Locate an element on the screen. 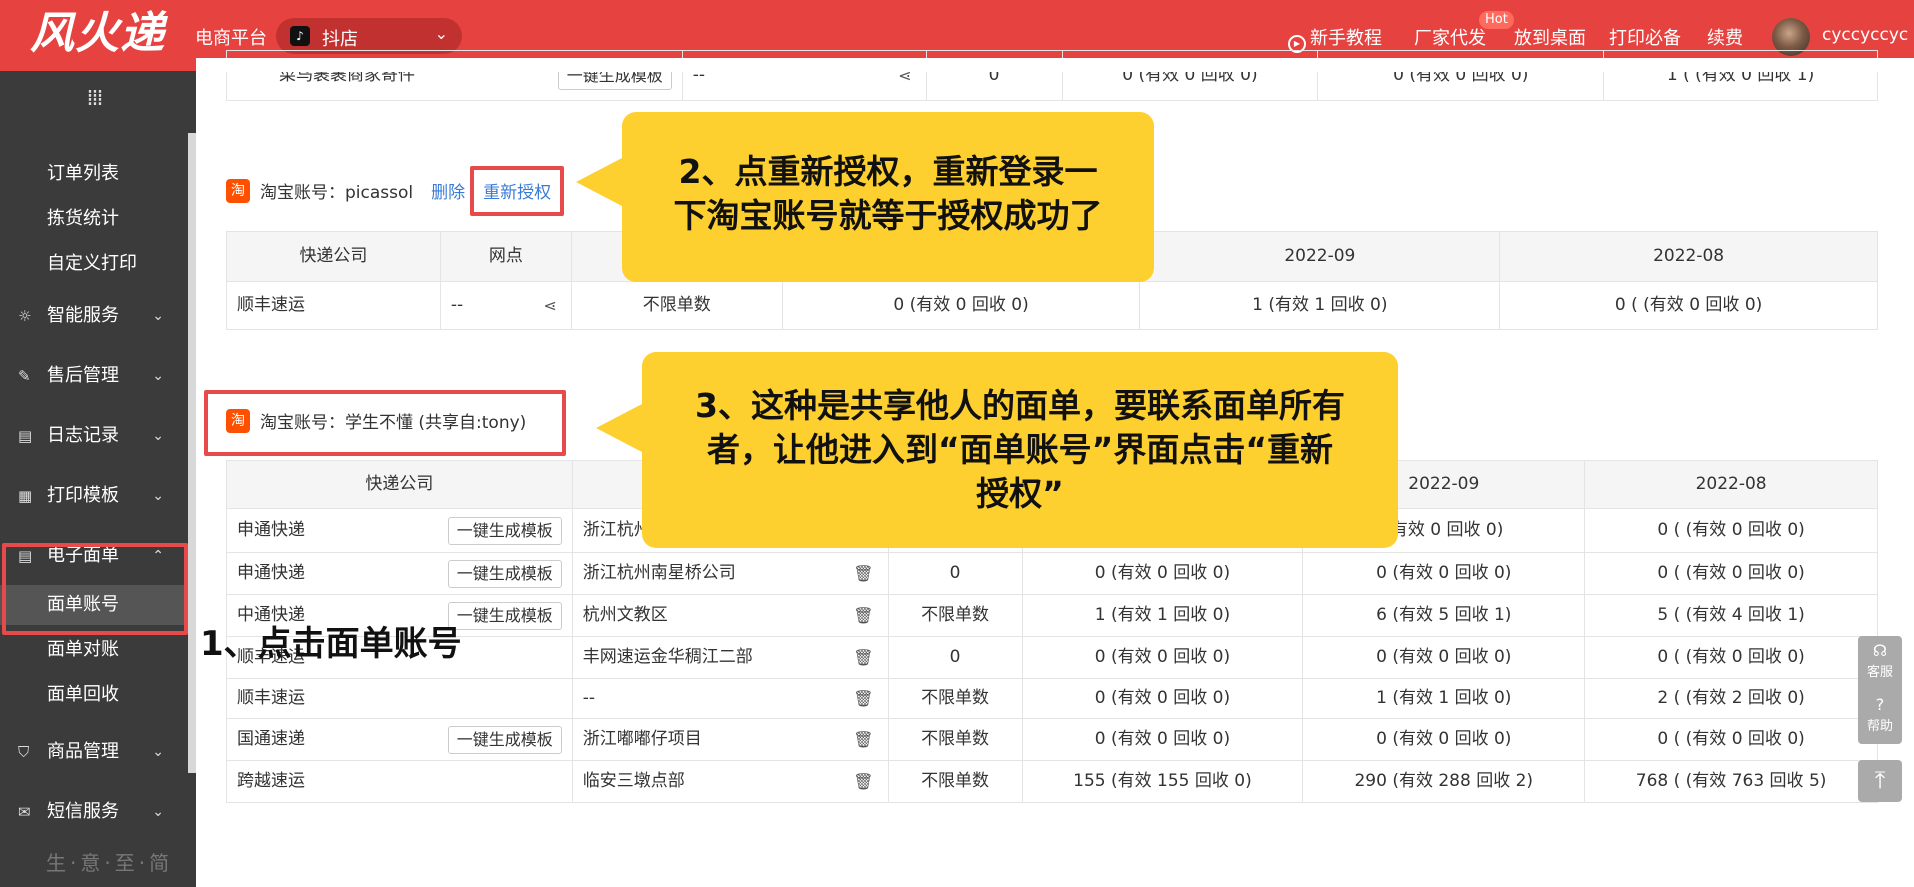 The image size is (1914, 887). sidebar-group-logs: ▤ 日志记录 ⌄ is located at coordinates (93, 436).